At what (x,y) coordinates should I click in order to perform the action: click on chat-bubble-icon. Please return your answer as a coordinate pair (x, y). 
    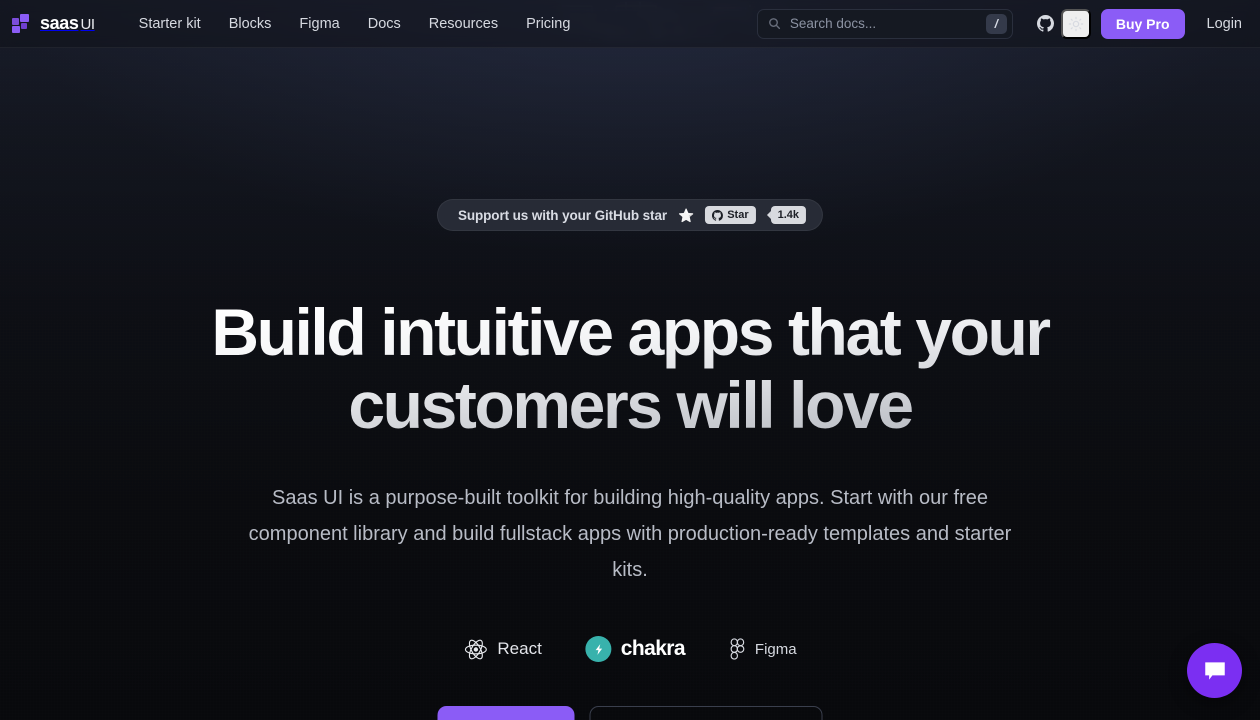
    Looking at the image, I should click on (1214, 670).